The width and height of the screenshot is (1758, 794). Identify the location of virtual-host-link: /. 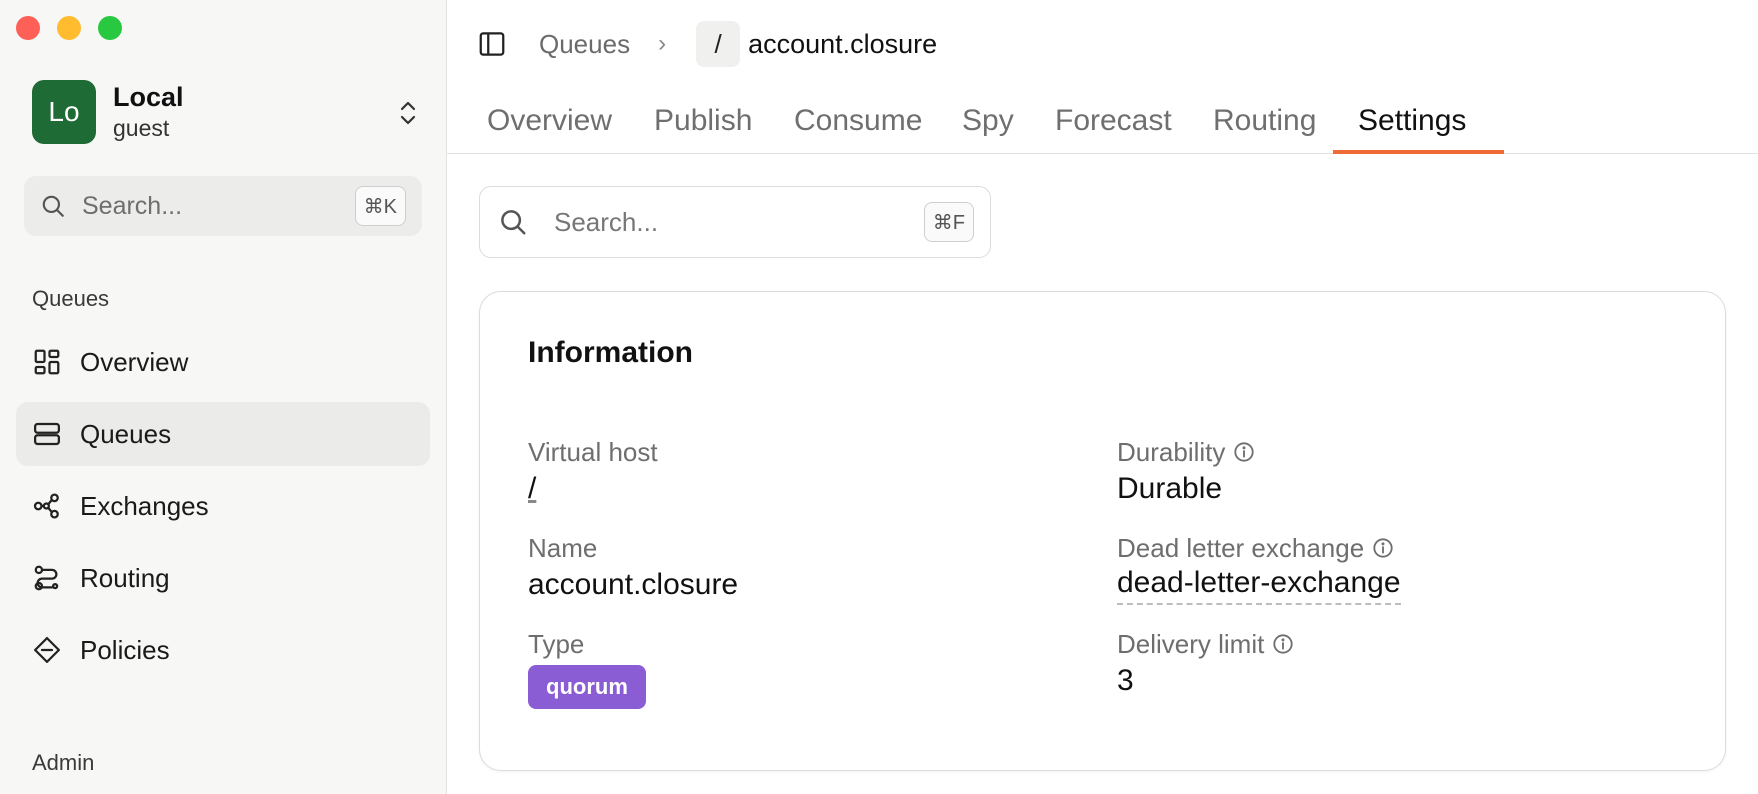
(593, 489).